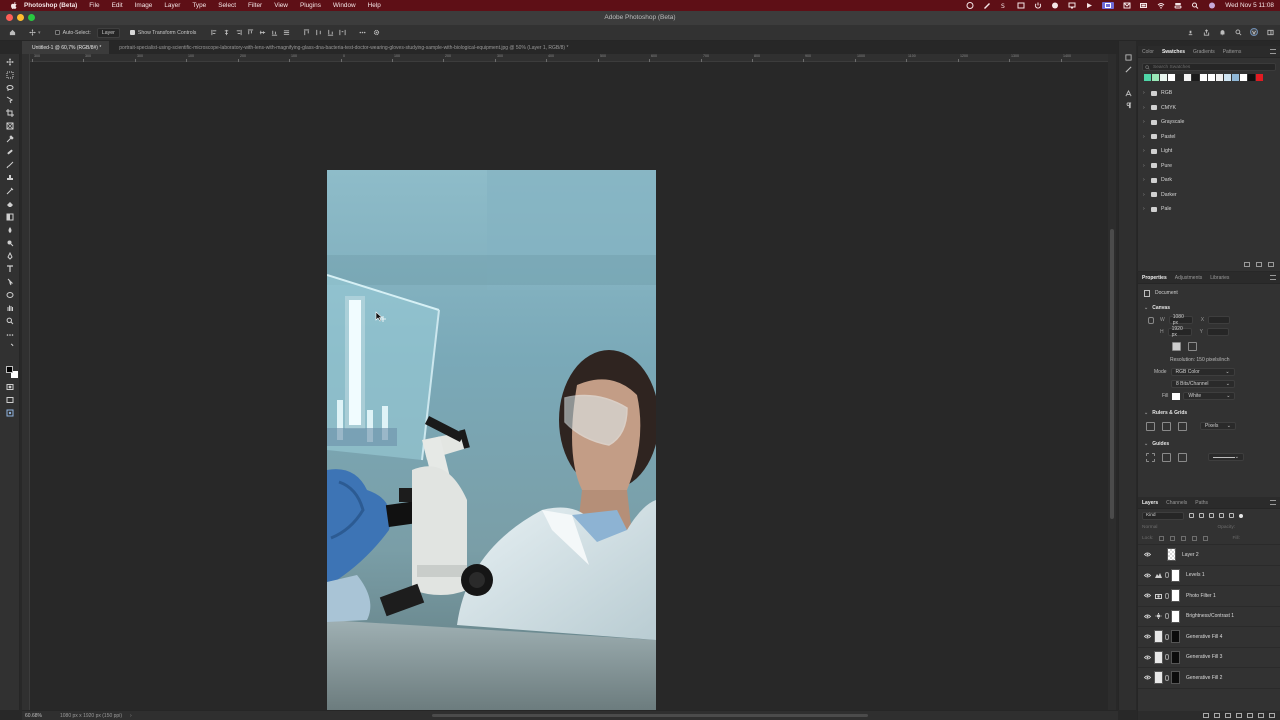 This screenshot has width=1280, height=720. Describe the element at coordinates (108, 32) in the screenshot. I see `auto-select-target-dropdown: Layer` at that location.